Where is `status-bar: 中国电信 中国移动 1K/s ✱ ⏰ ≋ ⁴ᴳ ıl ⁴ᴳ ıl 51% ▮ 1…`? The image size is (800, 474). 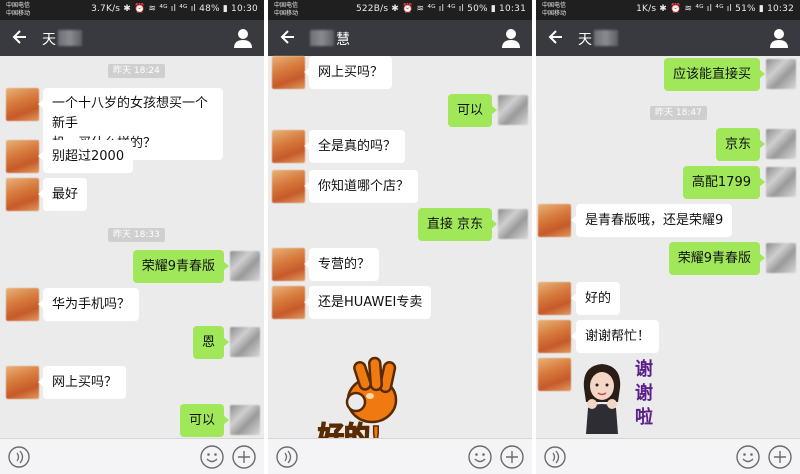
status-bar: 中国电信 中国移动 1K/s ✱ ⏰ ≋ ⁴ᴳ ıl ⁴ᴳ ıl 51% ▮ 1… is located at coordinates (668, 10).